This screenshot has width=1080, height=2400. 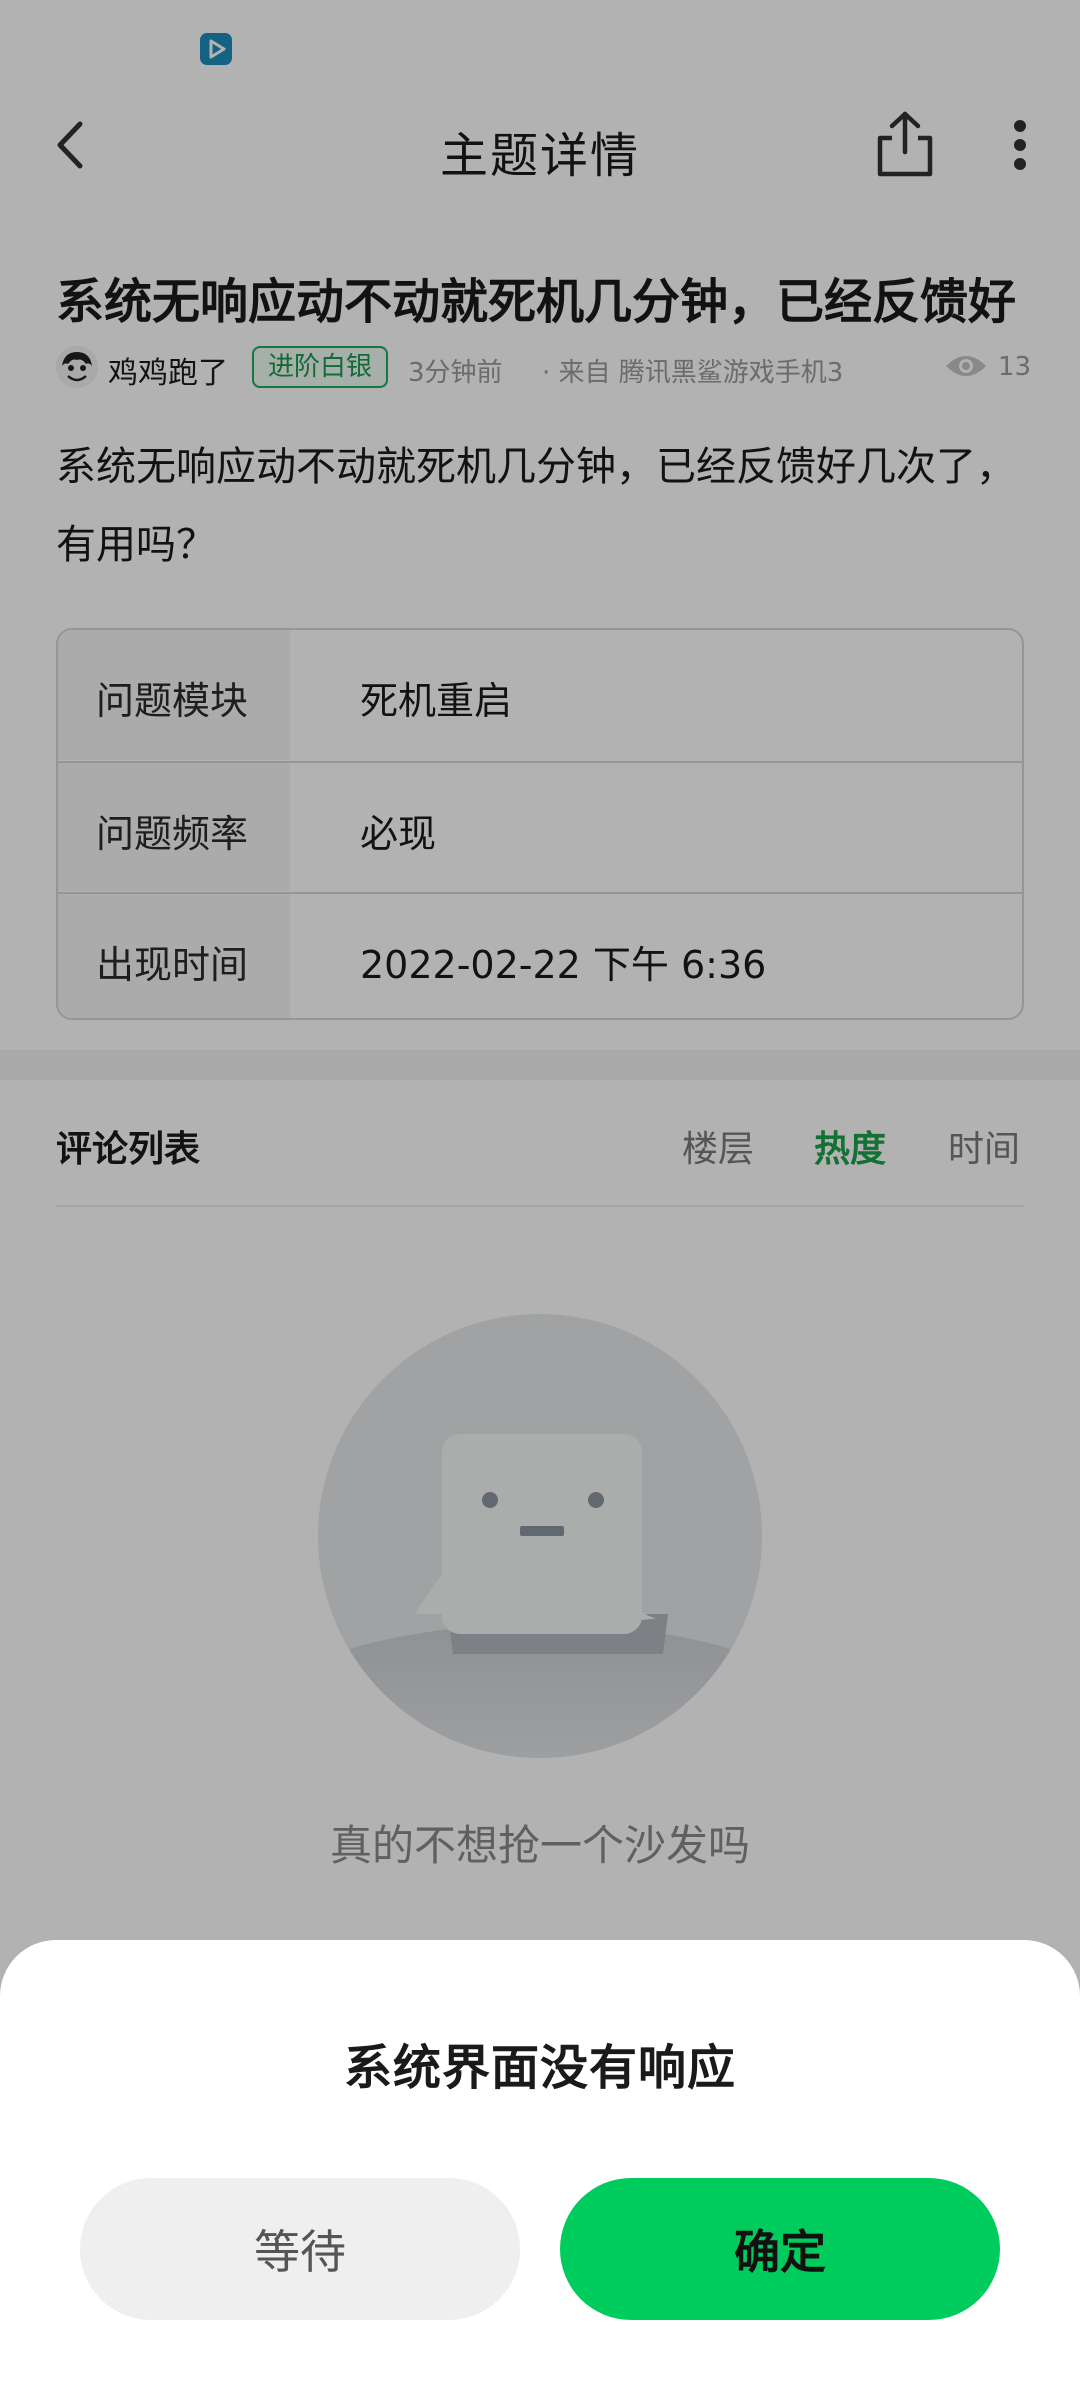 I want to click on wait-button: 等待, so click(x=300, y=2249).